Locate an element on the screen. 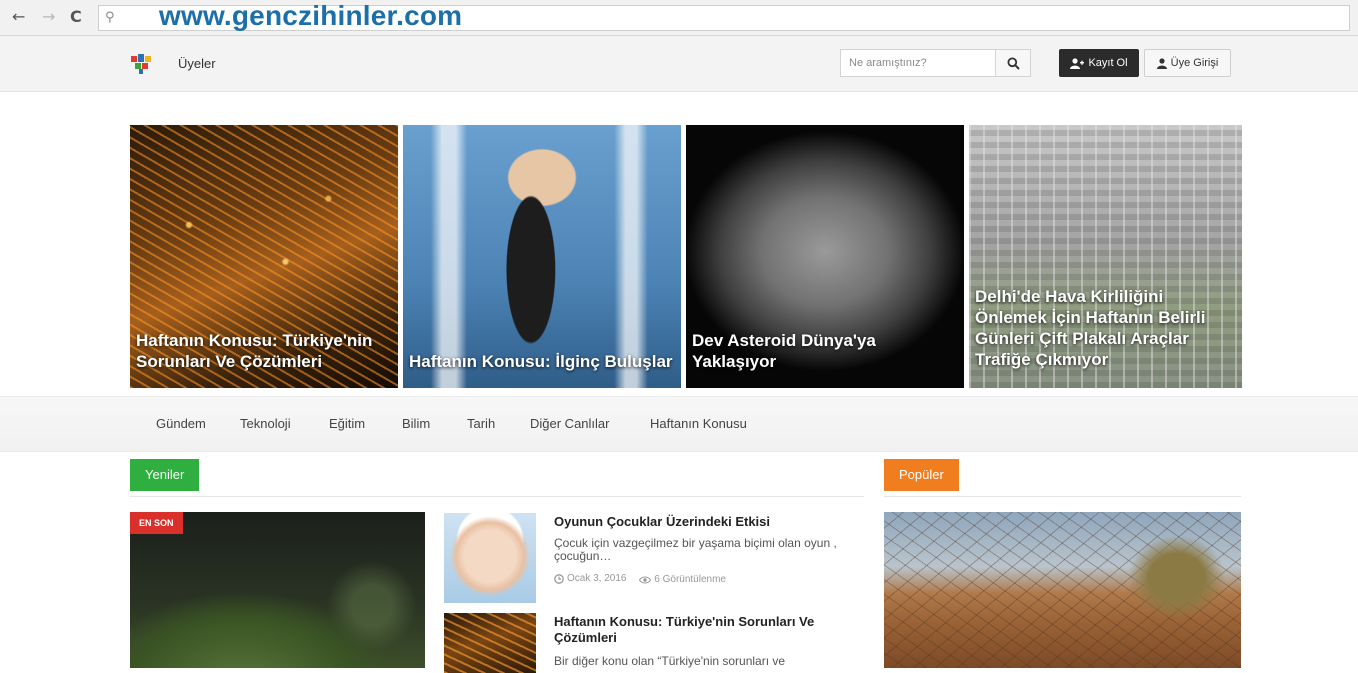 This screenshot has width=1358, height=673. hero-card: Haftanın Konusu: İlginç Buluşlar is located at coordinates (542, 256).